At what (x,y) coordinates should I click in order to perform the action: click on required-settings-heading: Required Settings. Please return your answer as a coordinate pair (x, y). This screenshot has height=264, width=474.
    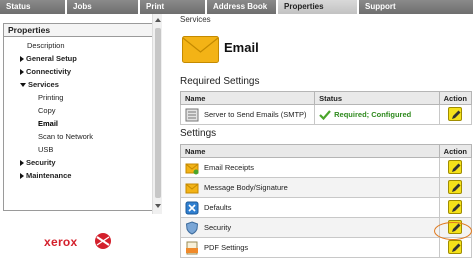
    Looking at the image, I should click on (220, 81).